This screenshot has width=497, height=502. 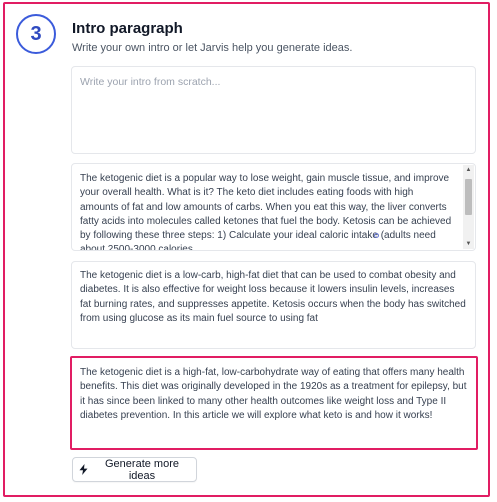 I want to click on generate-button-label: Generate more ideas, so click(x=142, y=469).